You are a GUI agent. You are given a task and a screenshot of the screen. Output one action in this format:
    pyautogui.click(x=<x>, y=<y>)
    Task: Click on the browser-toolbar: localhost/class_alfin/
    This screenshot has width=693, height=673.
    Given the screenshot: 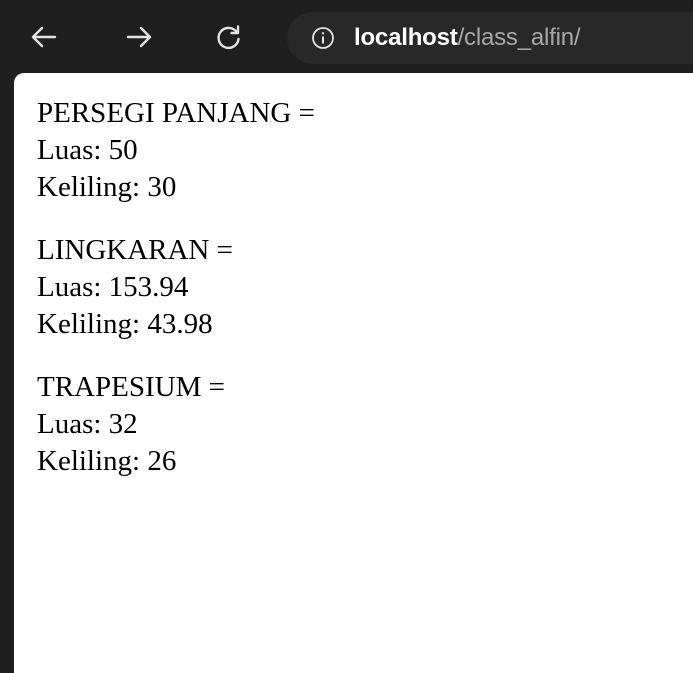 What is the action you would take?
    pyautogui.click(x=346, y=37)
    